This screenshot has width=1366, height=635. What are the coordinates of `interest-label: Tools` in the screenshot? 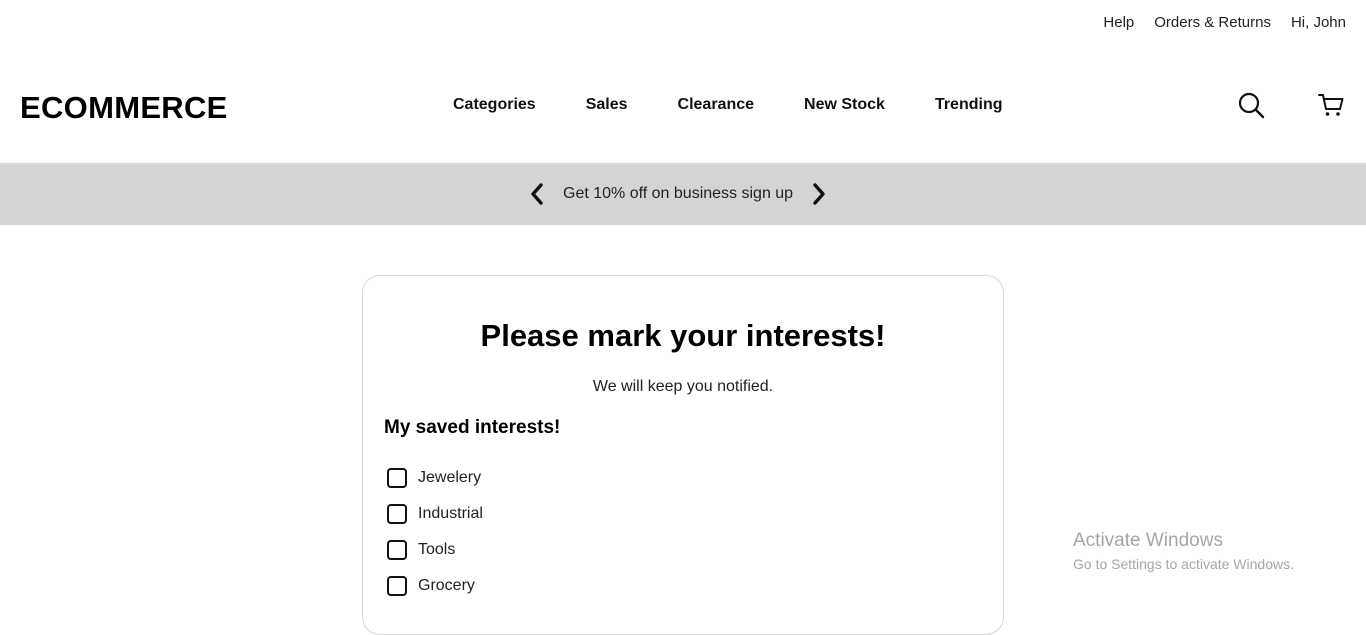 It's located at (437, 549).